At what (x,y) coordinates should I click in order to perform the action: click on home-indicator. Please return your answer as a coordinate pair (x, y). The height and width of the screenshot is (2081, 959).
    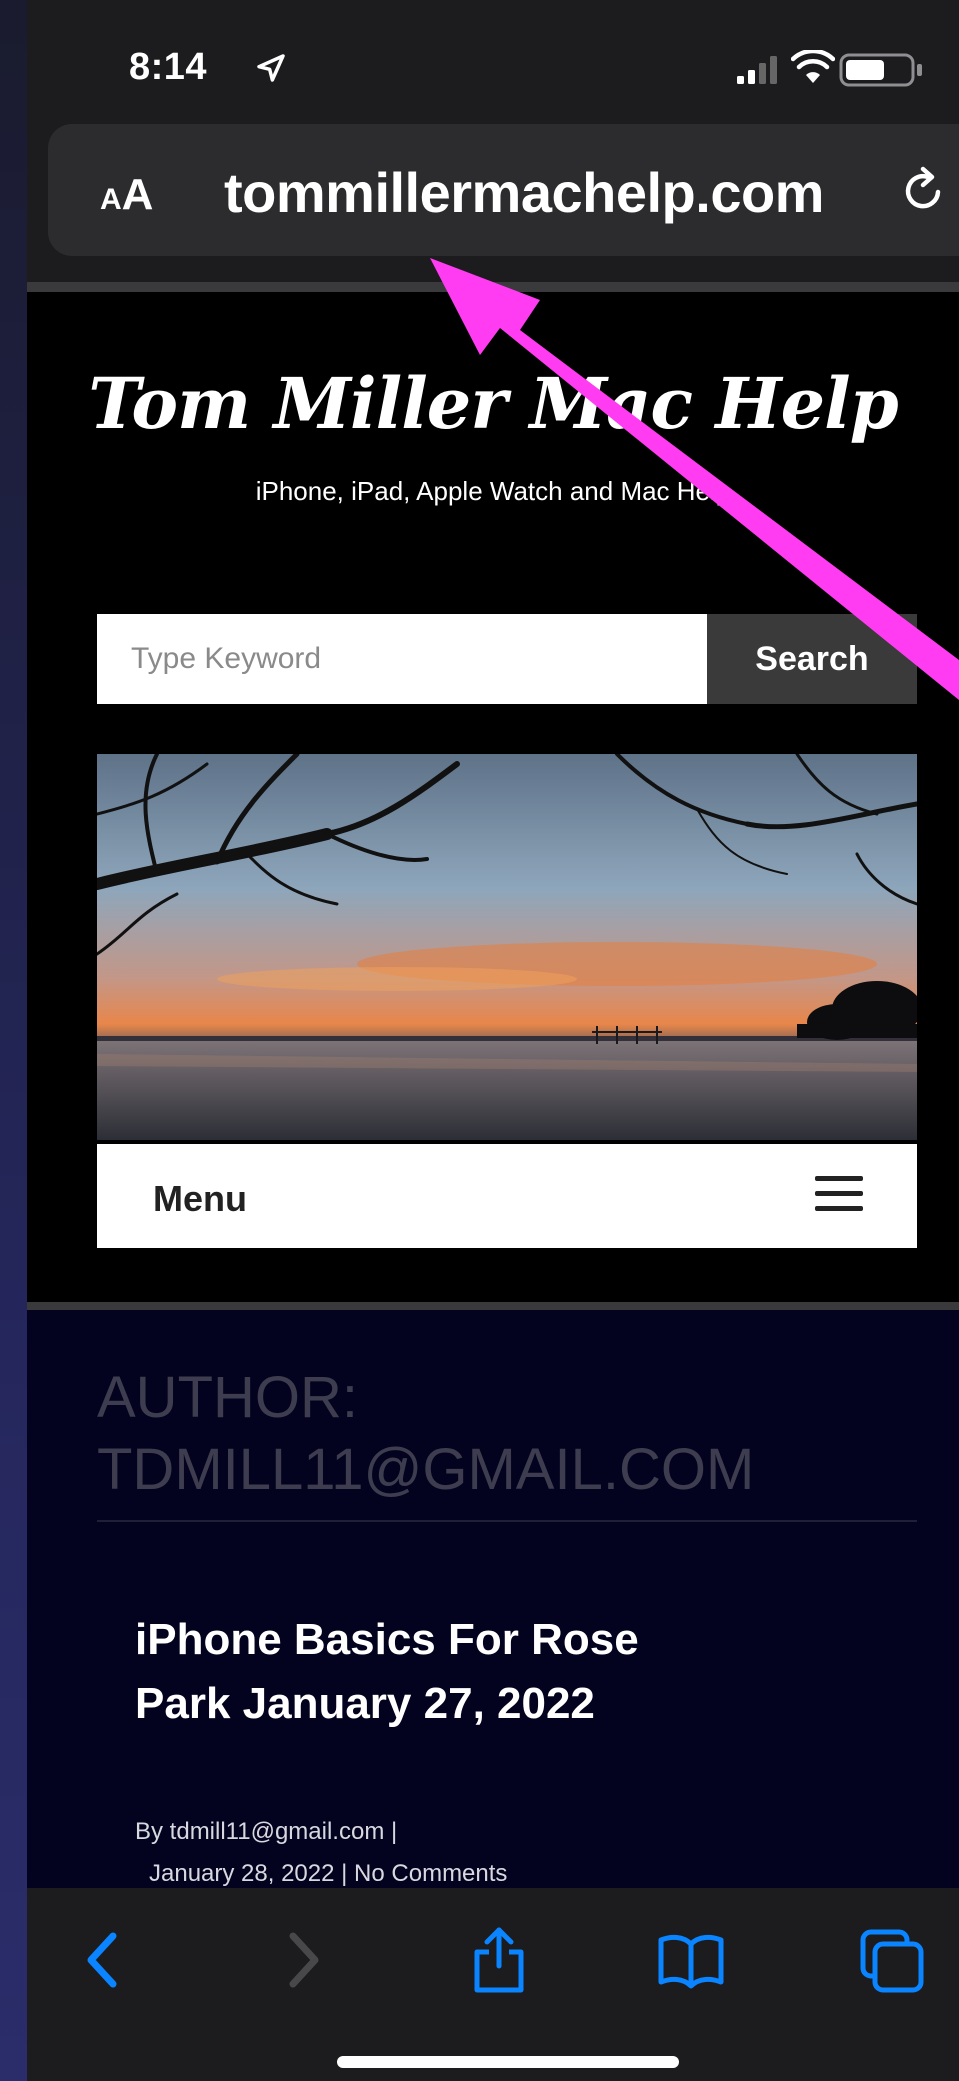
    Looking at the image, I should click on (508, 2062).